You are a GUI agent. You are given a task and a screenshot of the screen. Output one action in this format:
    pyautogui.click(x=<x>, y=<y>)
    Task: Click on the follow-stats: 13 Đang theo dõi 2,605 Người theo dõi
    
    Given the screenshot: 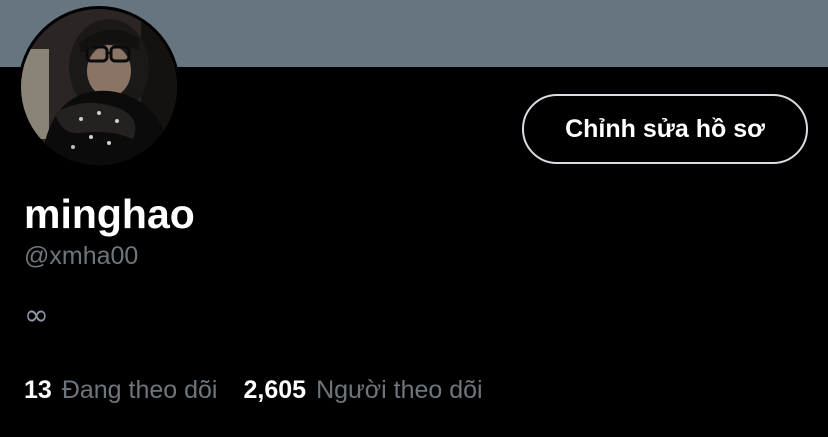 What is the action you would take?
    pyautogui.click(x=253, y=390)
    